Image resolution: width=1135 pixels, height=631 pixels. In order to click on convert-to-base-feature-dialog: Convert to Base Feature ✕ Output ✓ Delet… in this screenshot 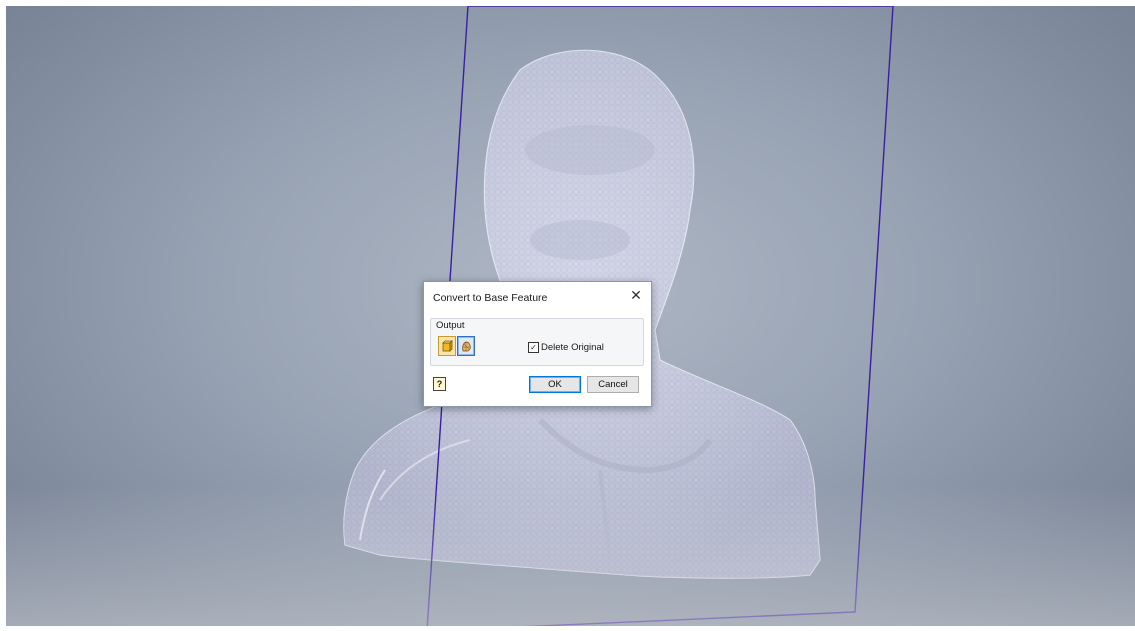, I will do `click(537, 344)`.